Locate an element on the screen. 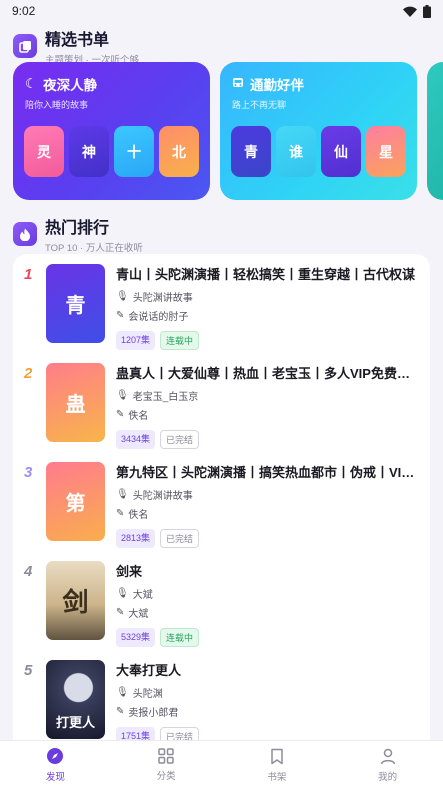  tab-bookshelf: 书架 is located at coordinates (277, 765).